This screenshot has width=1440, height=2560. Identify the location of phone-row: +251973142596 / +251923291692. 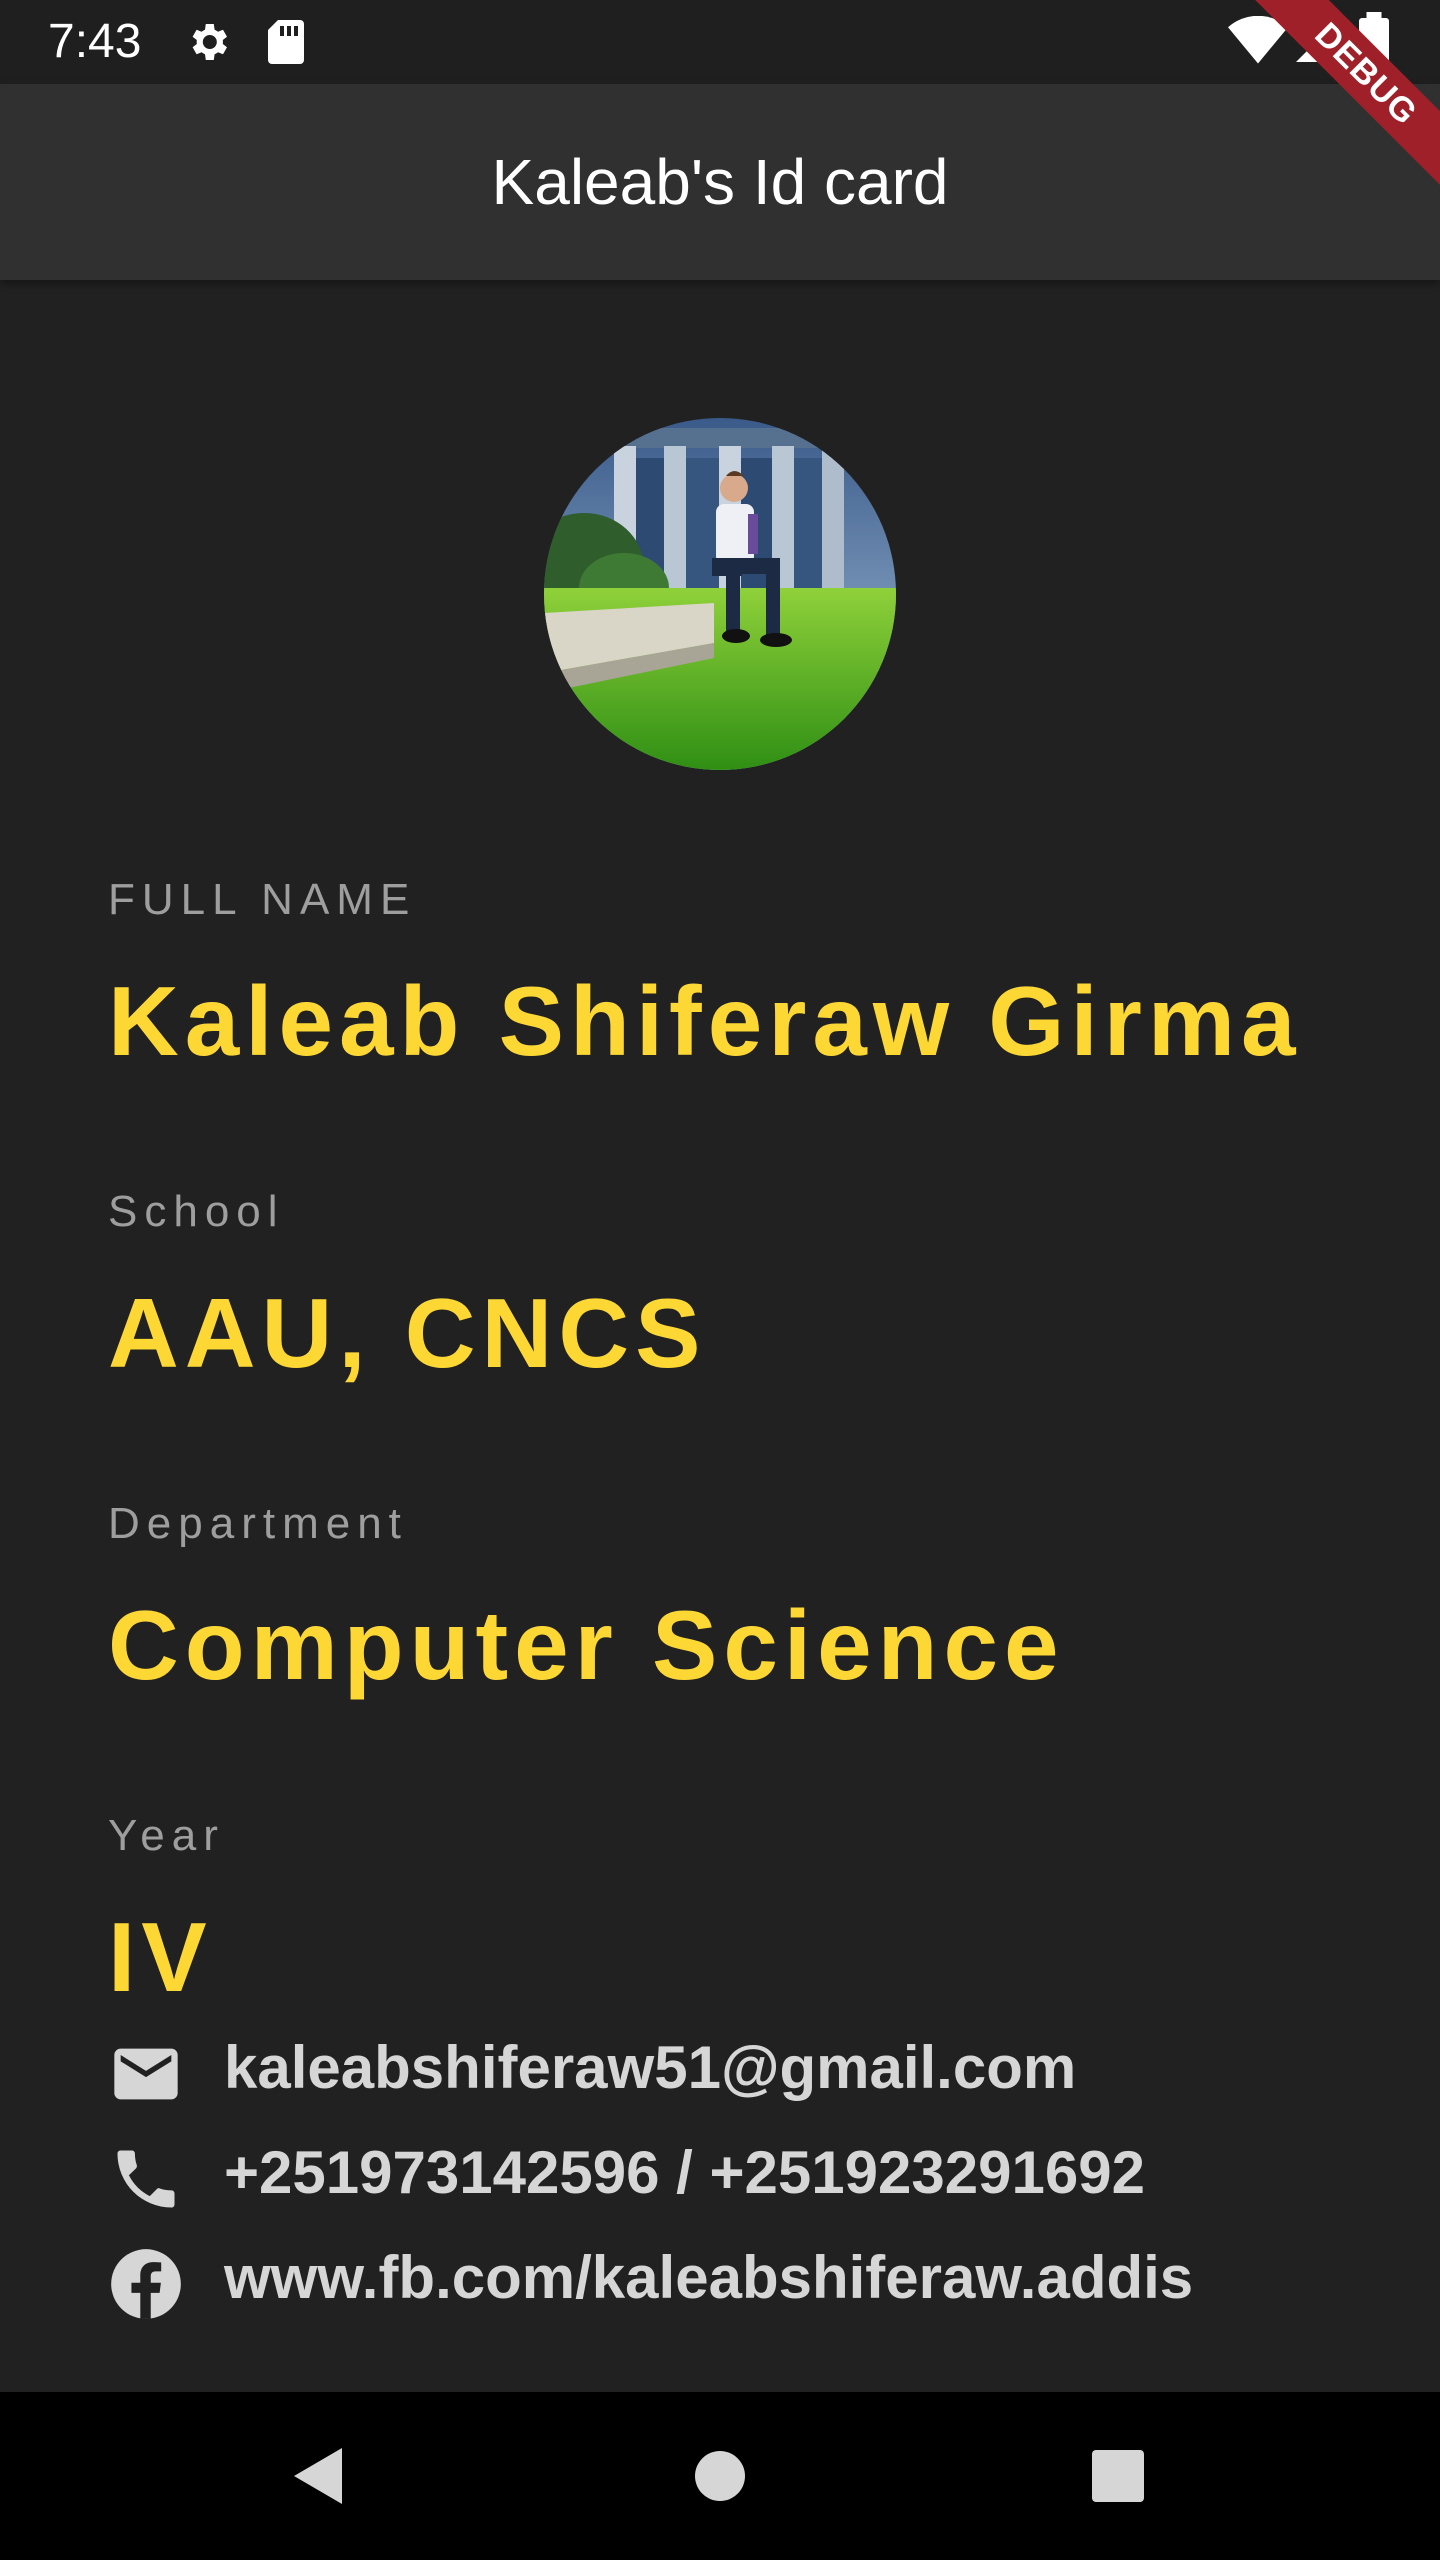
(748, 2173).